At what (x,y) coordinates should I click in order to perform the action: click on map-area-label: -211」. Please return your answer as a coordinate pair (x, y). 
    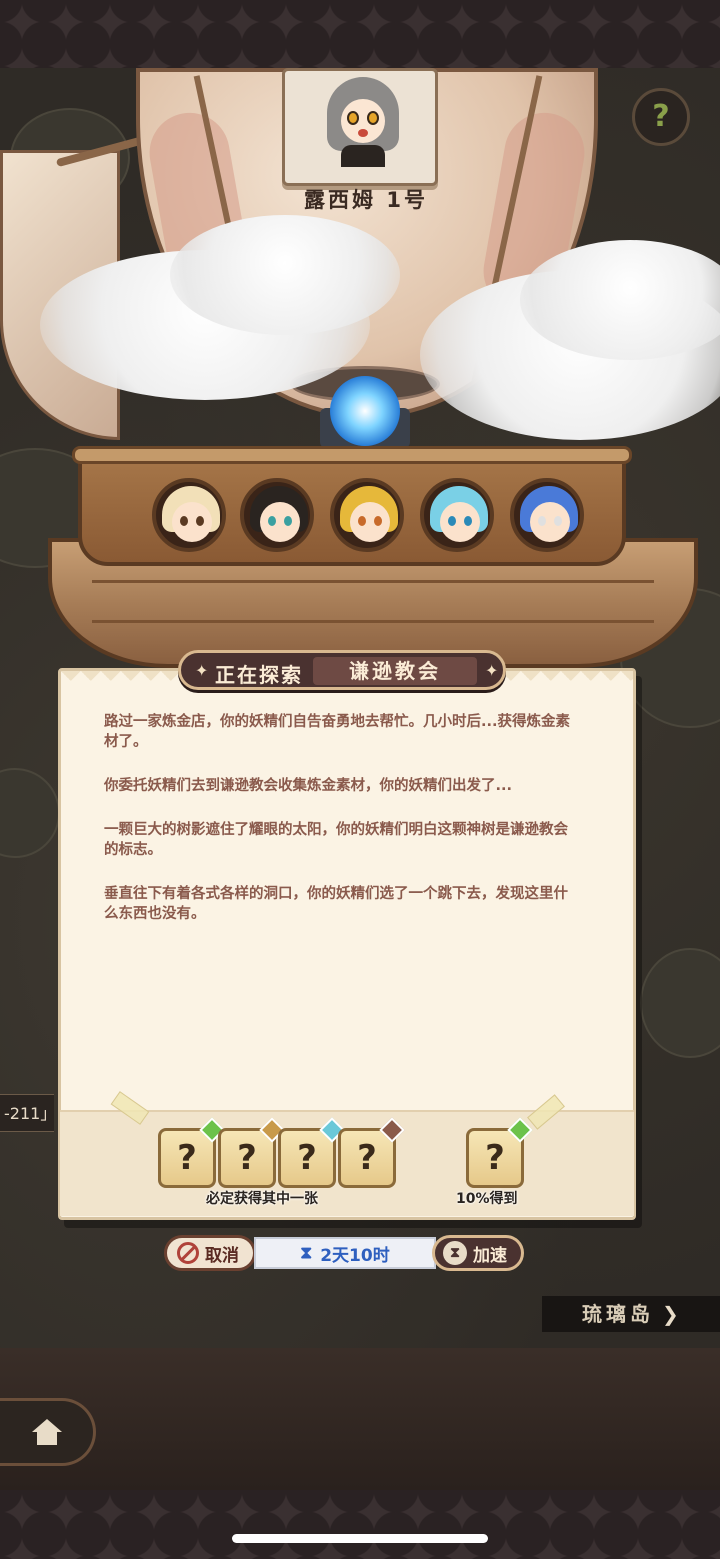
    Looking at the image, I should click on (28, 1113).